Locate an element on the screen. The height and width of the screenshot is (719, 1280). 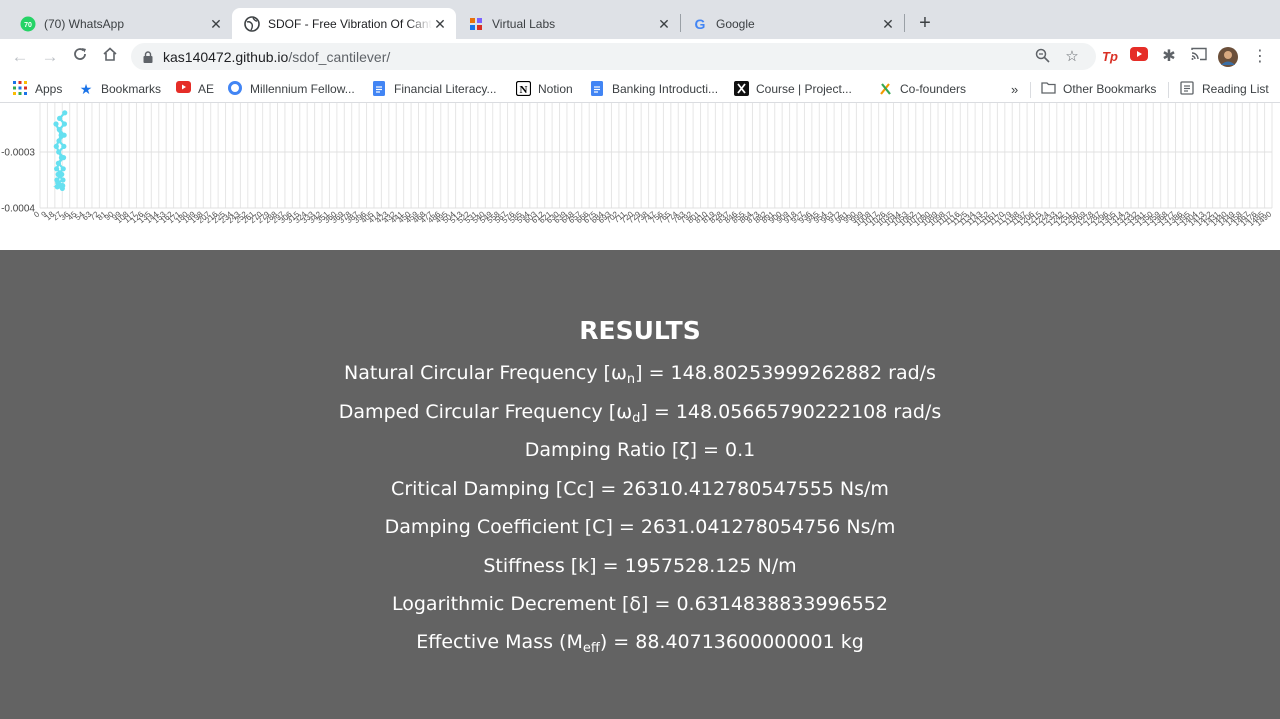
back-button: ← is located at coordinates (20, 57).